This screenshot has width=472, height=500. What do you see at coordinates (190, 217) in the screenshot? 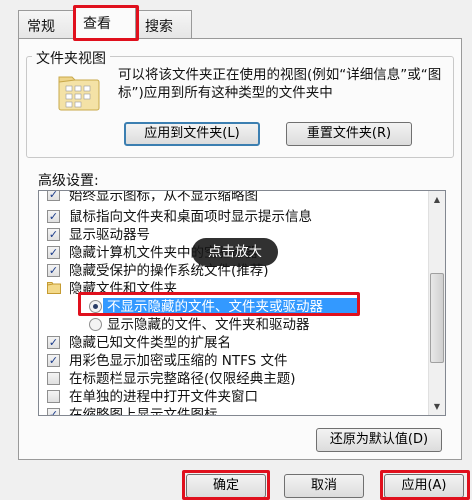
I see `list-item: 鼠标指向文件夹和桌面项时显示提示信息` at bounding box center [190, 217].